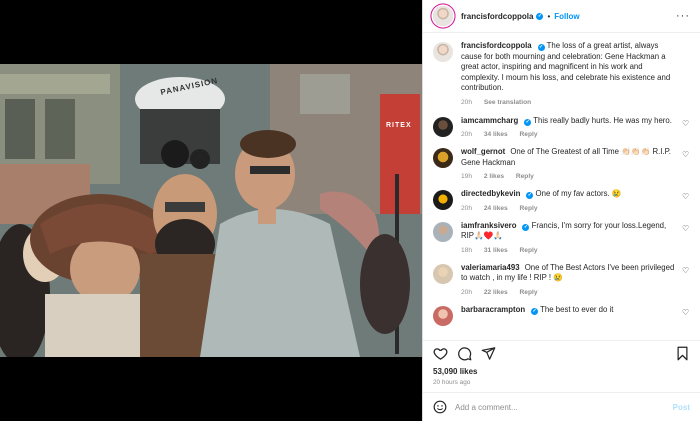 Image resolution: width=700 pixels, height=421 pixels. What do you see at coordinates (496, 292) in the screenshot?
I see `comment-likes: 22 likes` at bounding box center [496, 292].